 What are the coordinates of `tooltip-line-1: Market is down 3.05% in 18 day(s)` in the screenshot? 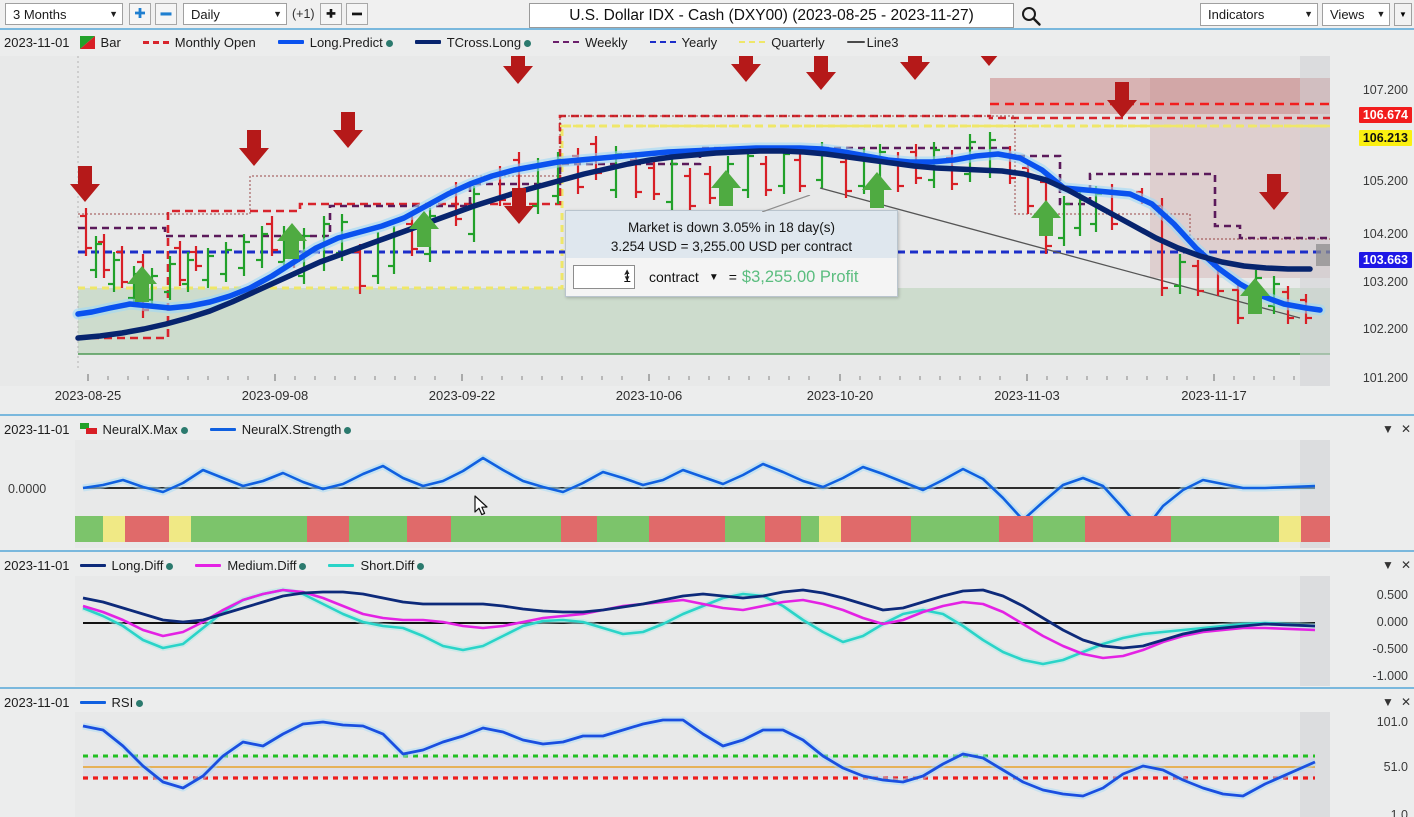 It's located at (731, 227).